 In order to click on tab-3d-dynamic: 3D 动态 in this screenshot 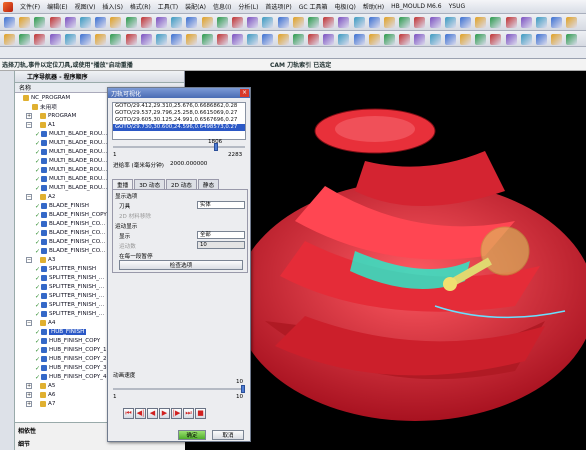, I will do `click(150, 184)`.